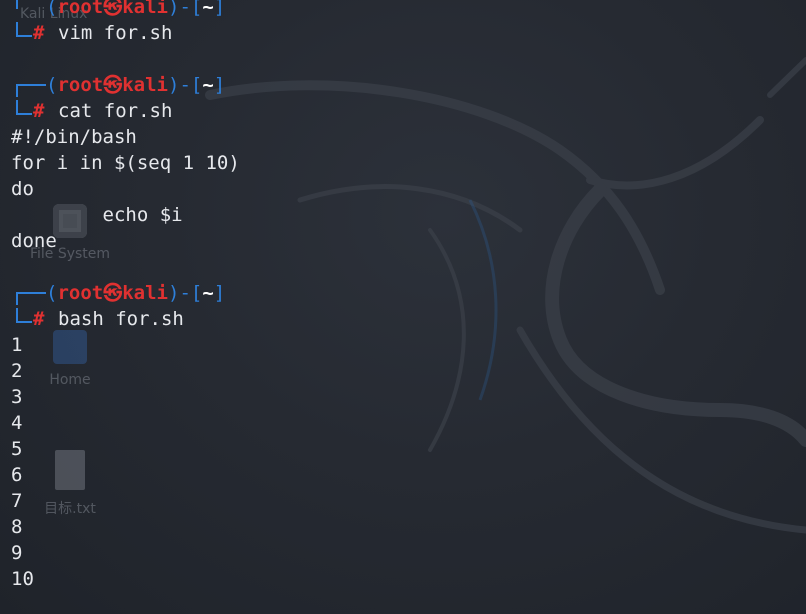 This screenshot has width=806, height=614. I want to click on output-line: for i in $(seq 1 10), so click(125, 163).